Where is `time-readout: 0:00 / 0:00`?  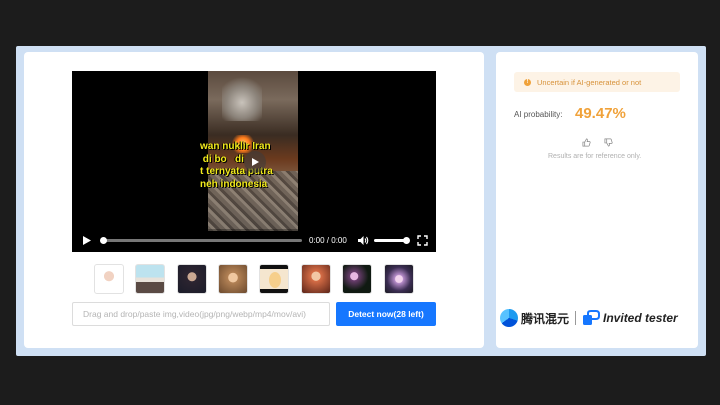
time-readout: 0:00 / 0:00 is located at coordinates (328, 240).